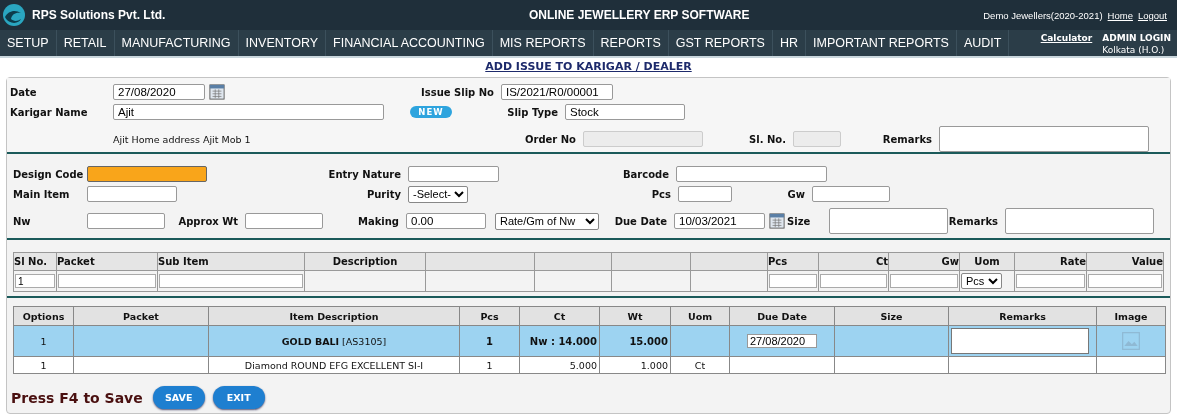 This screenshot has width=1177, height=418. Describe the element at coordinates (99, 15) in the screenshot. I see `company-name: RPS Solutions Pvt. Ltd.` at that location.